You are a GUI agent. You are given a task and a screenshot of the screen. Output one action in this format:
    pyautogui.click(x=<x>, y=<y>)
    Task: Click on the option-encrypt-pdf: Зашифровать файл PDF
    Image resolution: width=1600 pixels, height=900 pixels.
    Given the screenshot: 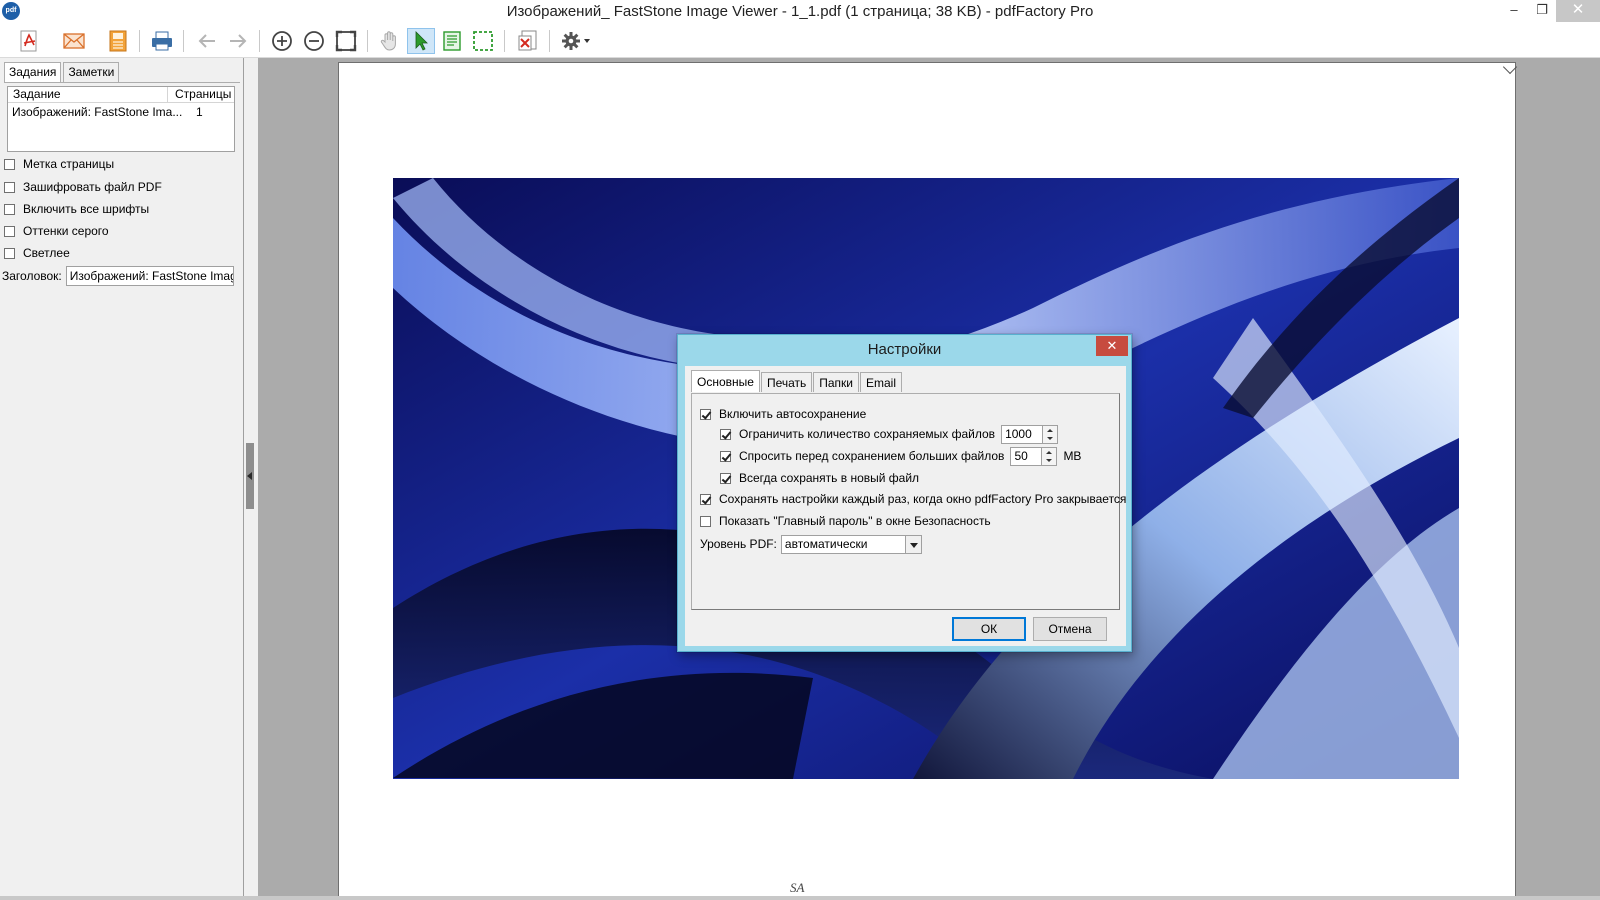 What is the action you would take?
    pyautogui.click(x=83, y=187)
    